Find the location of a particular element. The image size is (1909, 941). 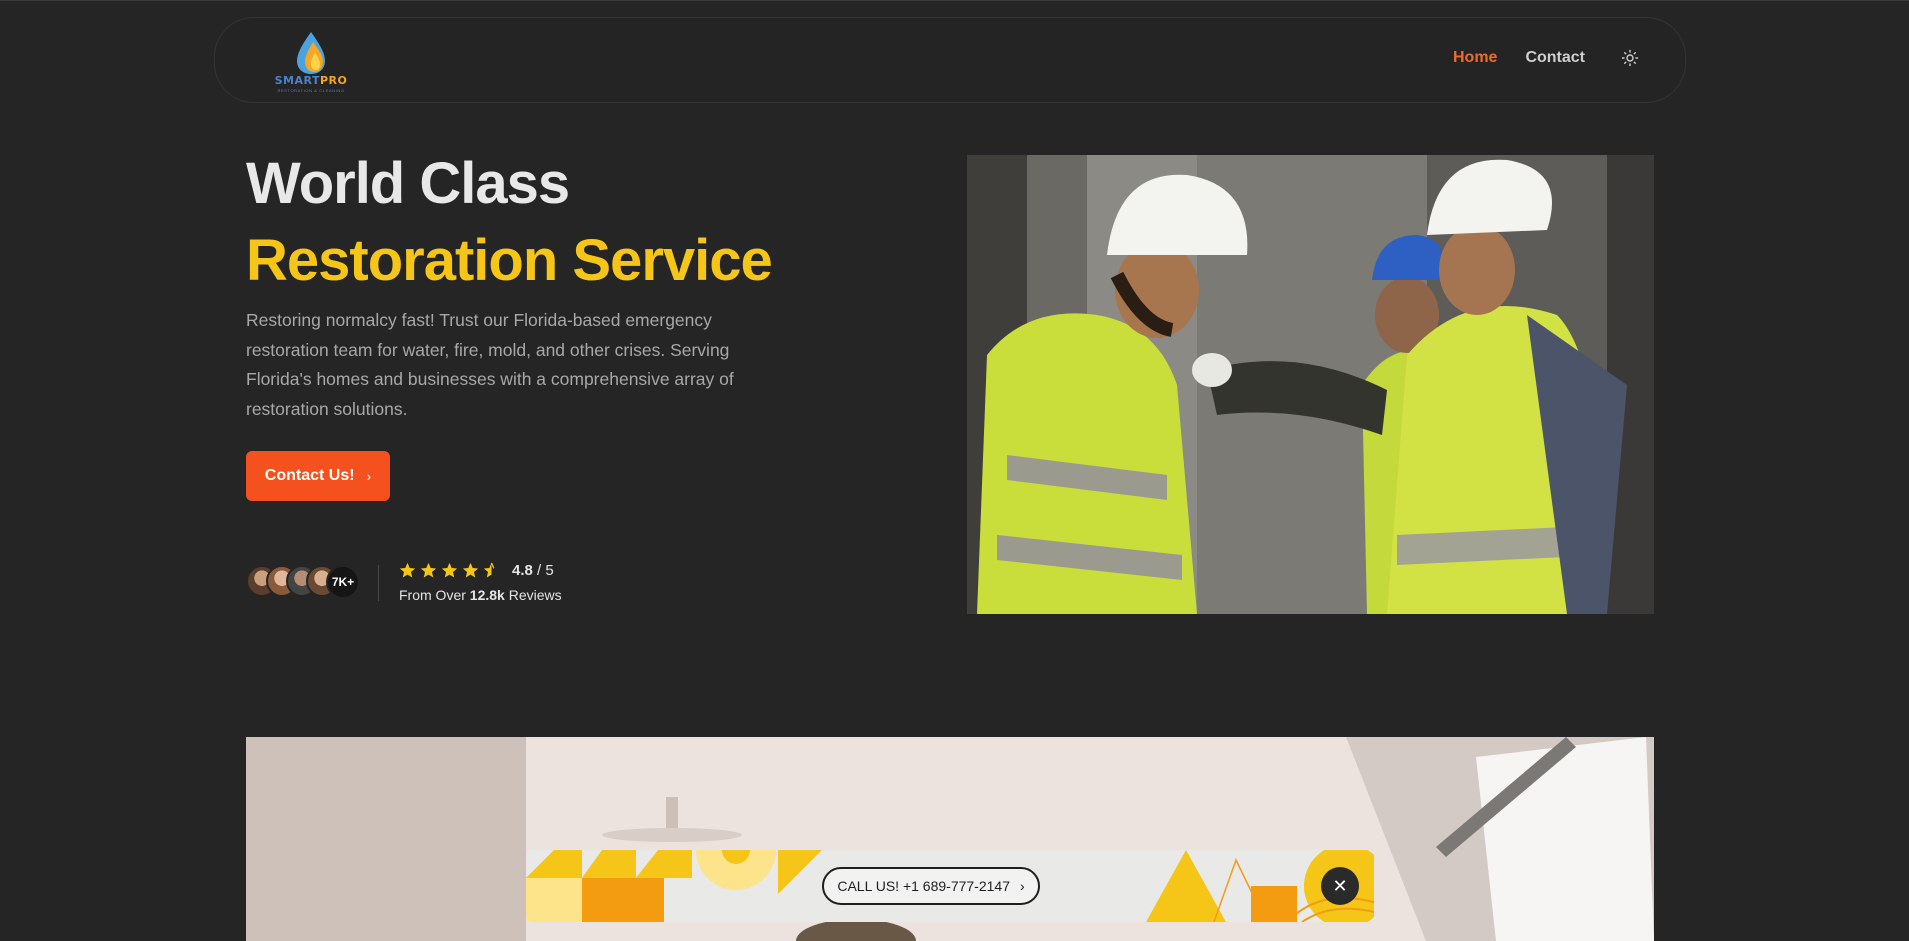

logo-tagline: RESTORATION & CLEANING is located at coordinates (311, 90).